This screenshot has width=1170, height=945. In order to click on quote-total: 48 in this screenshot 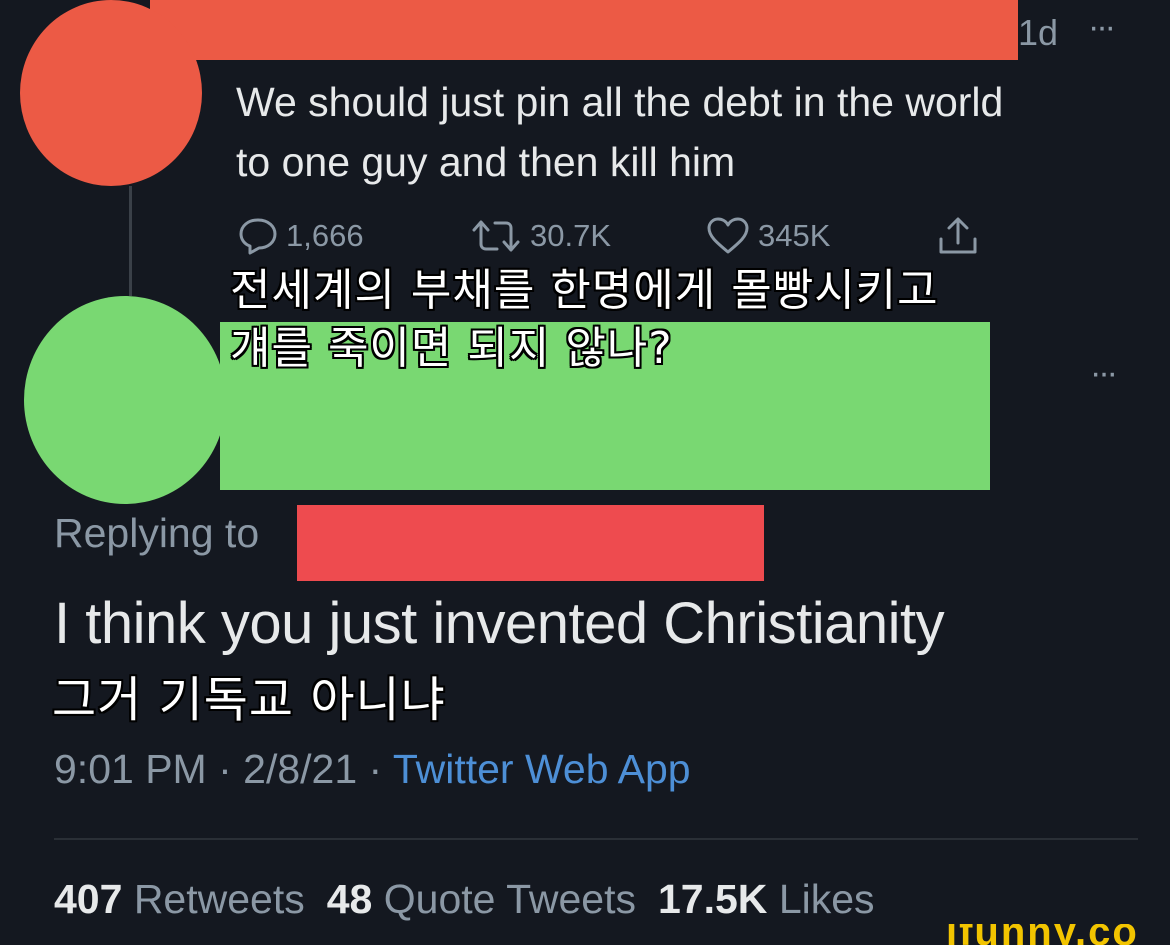, I will do `click(349, 899)`.